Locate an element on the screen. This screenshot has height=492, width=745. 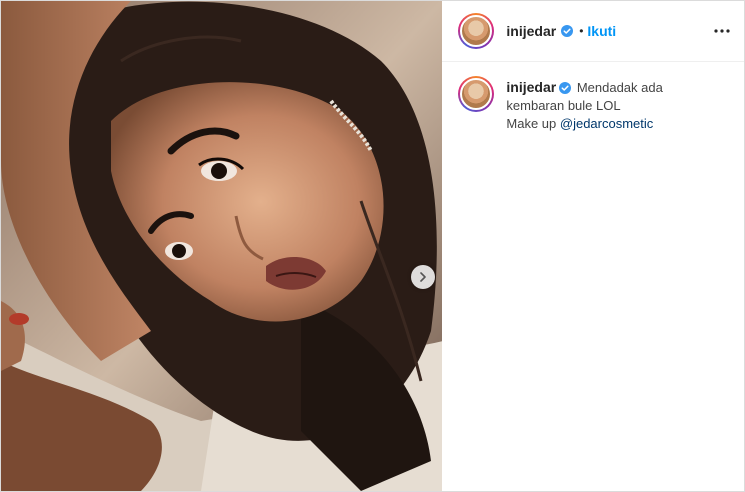
chevron-right-icon is located at coordinates (423, 277).